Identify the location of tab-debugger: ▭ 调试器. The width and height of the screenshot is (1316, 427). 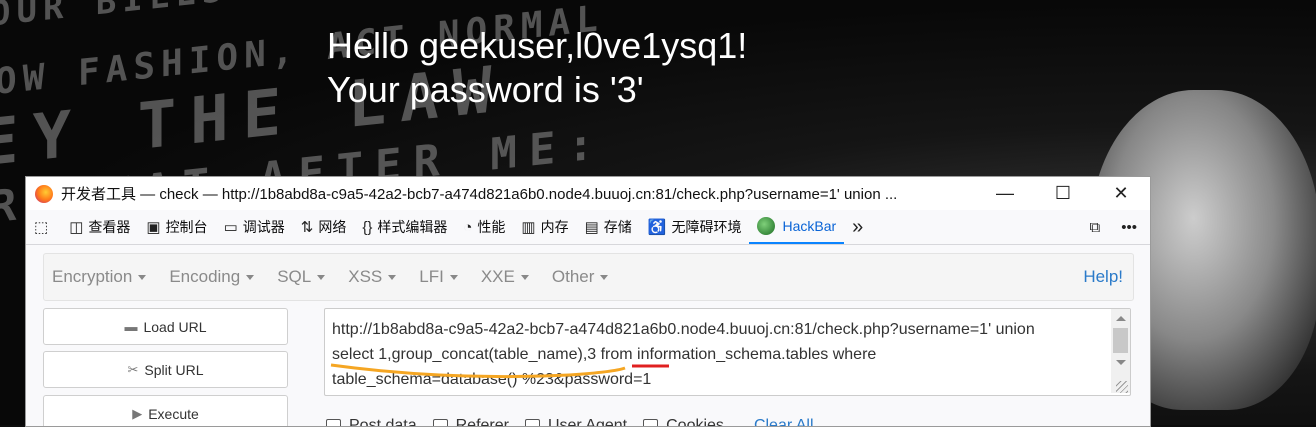
(254, 227).